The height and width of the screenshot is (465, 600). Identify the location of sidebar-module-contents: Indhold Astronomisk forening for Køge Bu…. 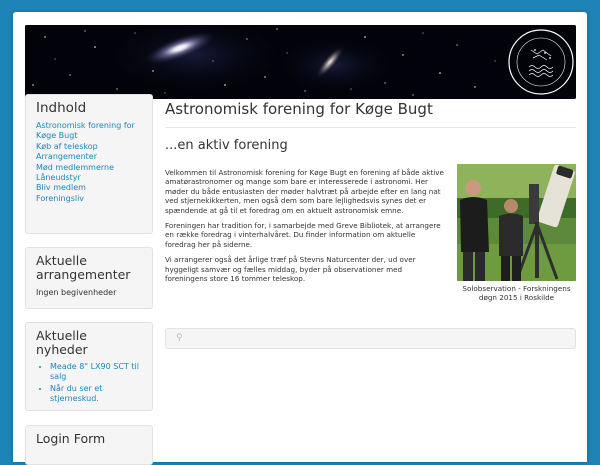
(89, 164).